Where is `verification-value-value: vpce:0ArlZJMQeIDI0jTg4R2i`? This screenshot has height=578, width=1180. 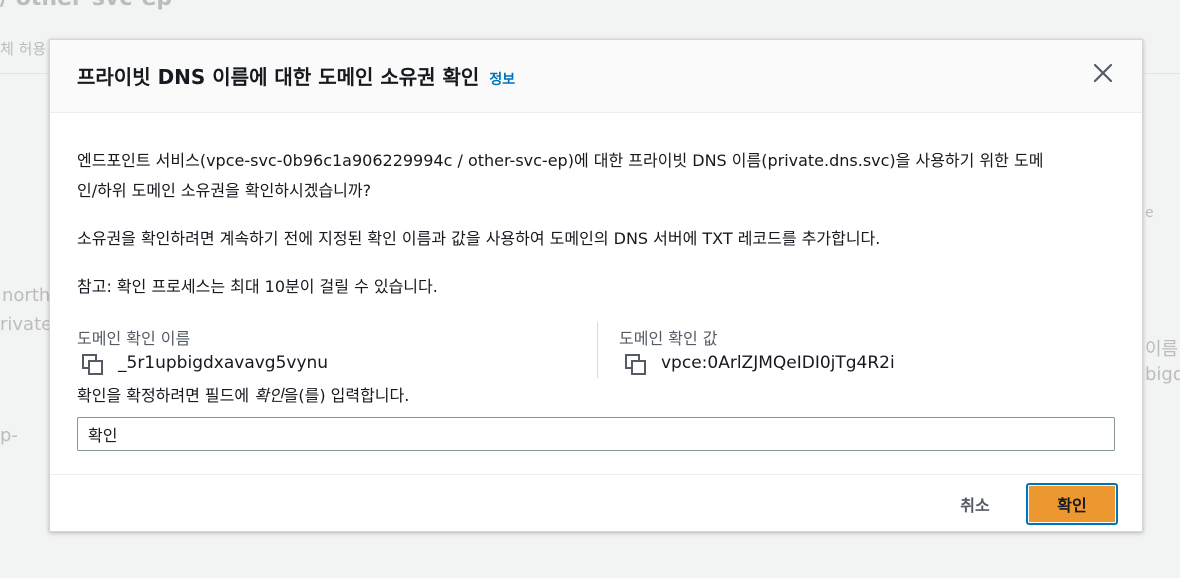 verification-value-value: vpce:0ArlZJMQeIDI0jTg4R2i is located at coordinates (778, 363).